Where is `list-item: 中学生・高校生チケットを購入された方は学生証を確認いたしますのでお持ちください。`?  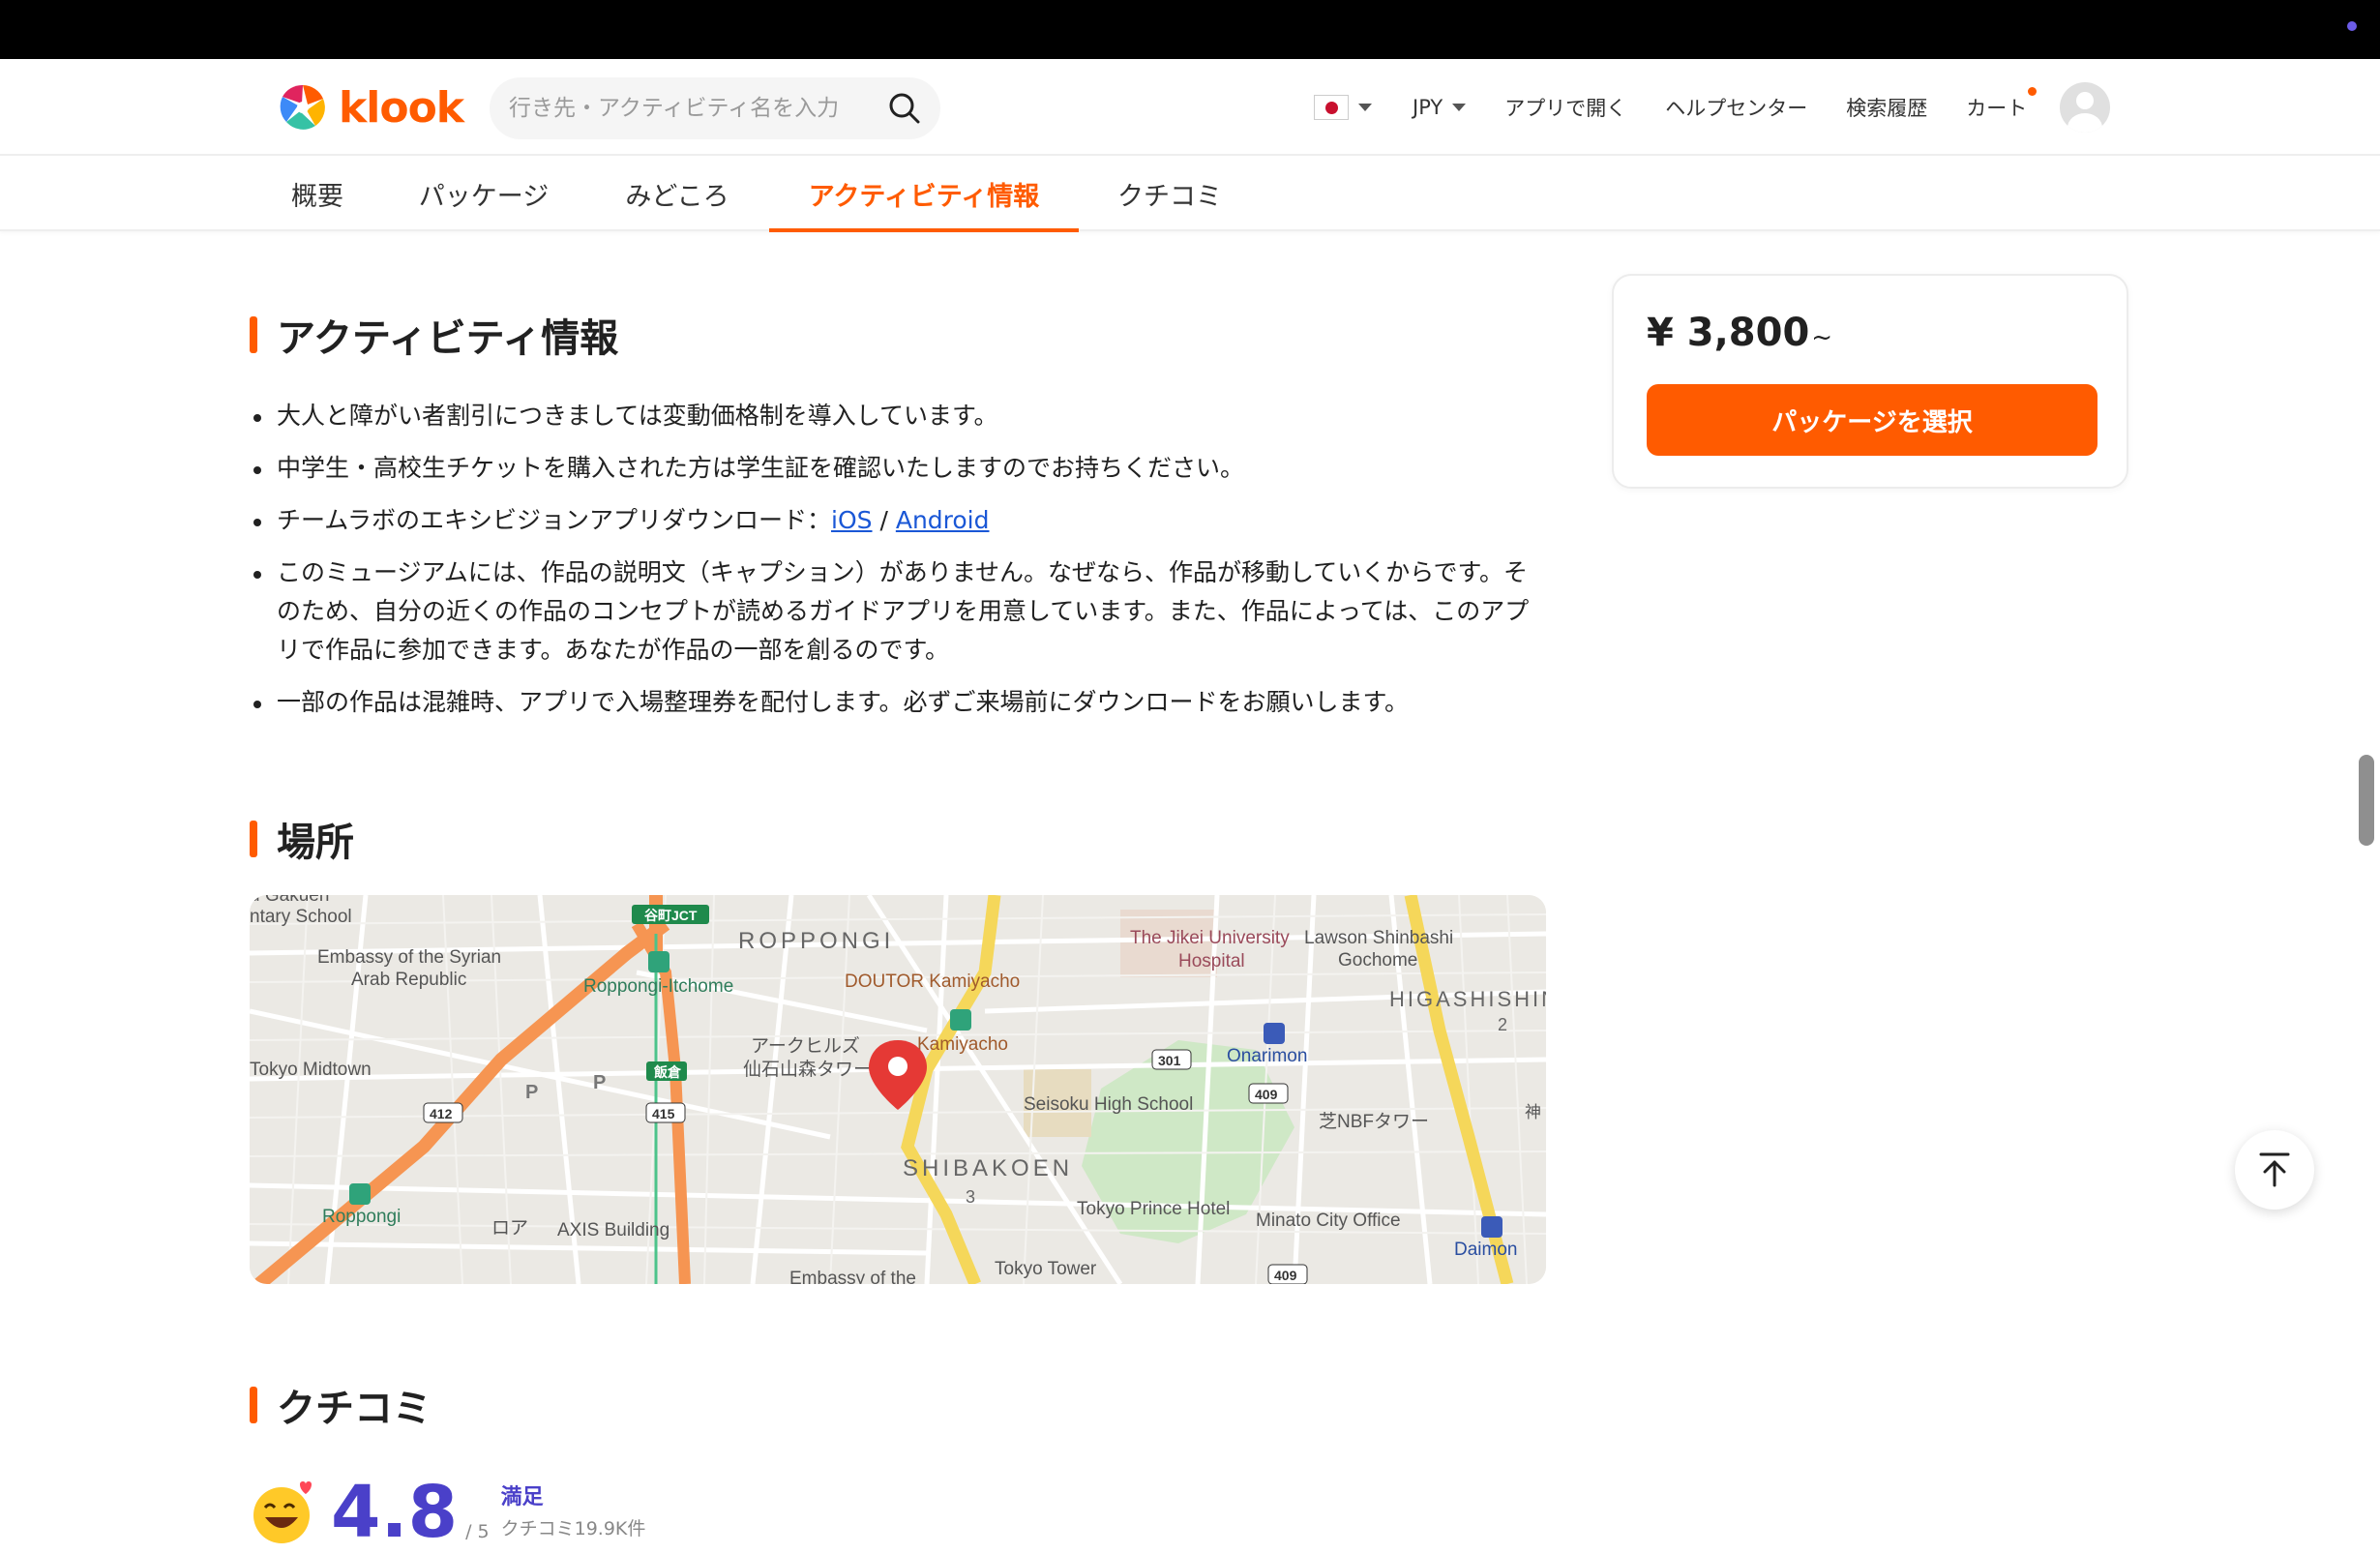 list-item: 中学生・高校生チケットを購入された方は学生証を確認いたしますのでお持ちください。 is located at coordinates (900, 468).